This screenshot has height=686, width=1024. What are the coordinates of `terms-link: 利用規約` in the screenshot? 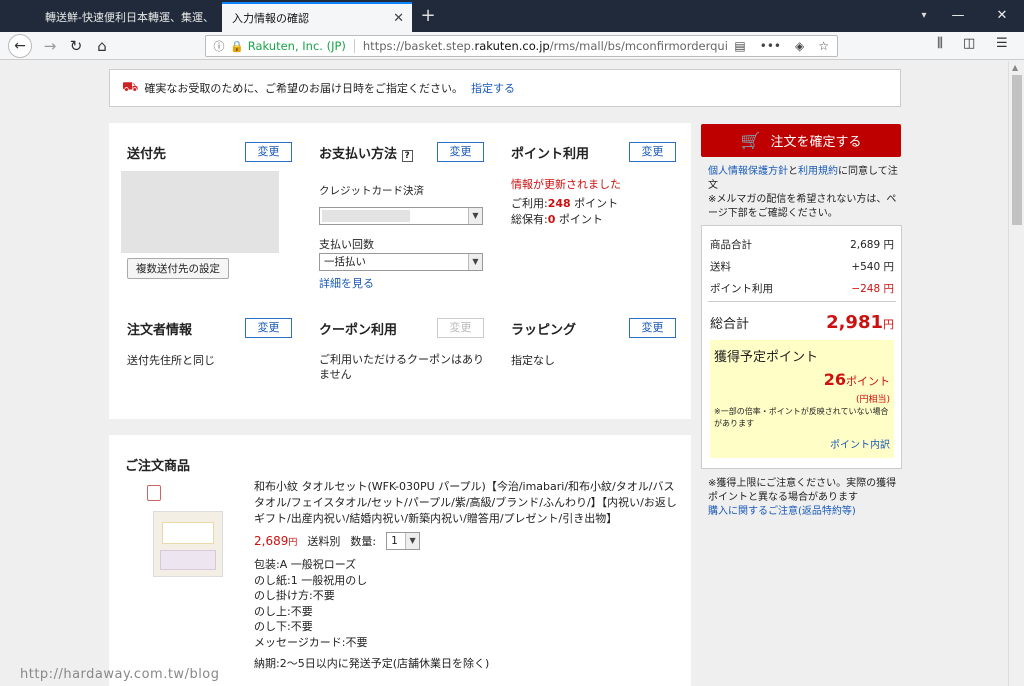 It's located at (818, 171).